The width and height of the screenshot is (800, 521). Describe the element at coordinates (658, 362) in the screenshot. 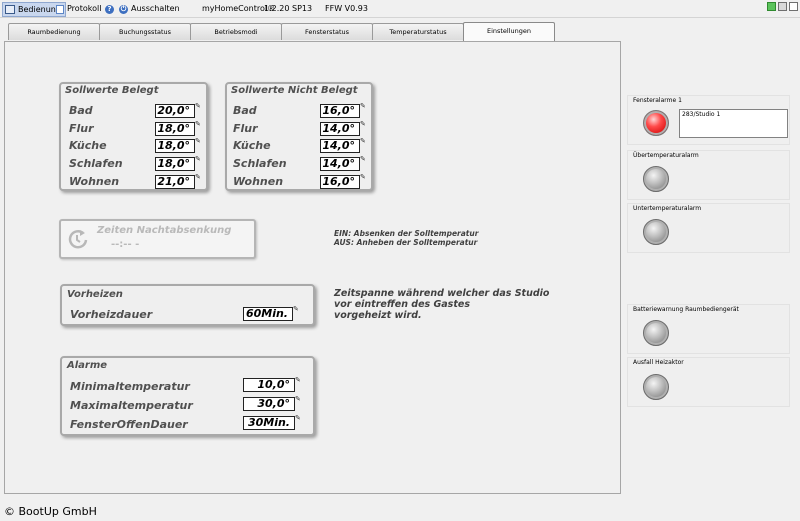

I see `heizaktor-label: Ausfall Heizaktor` at that location.